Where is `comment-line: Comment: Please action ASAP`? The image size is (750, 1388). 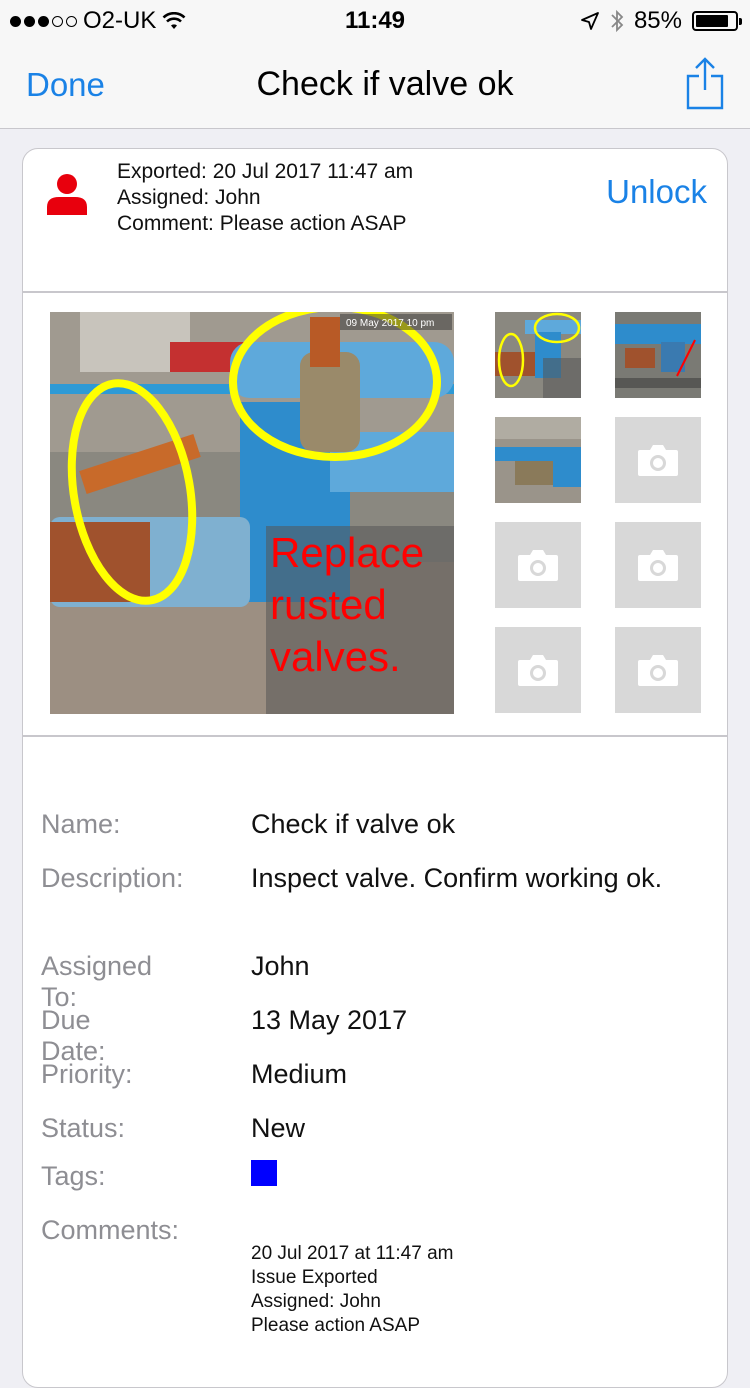 comment-line: Comment: Please action ASAP is located at coordinates (262, 223).